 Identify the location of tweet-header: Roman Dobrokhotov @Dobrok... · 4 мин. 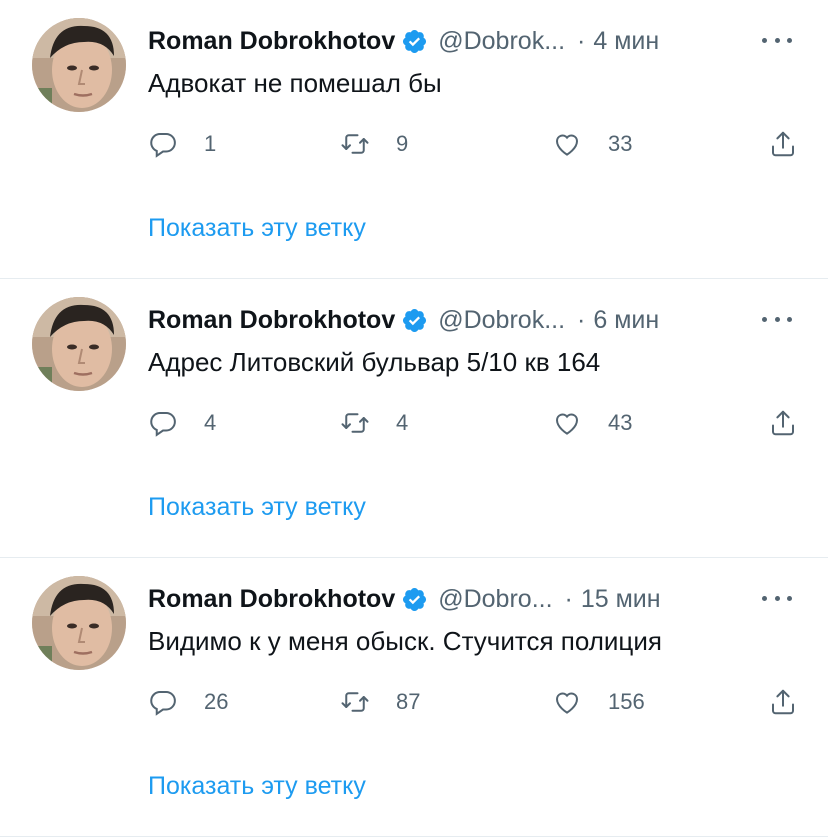
(470, 41).